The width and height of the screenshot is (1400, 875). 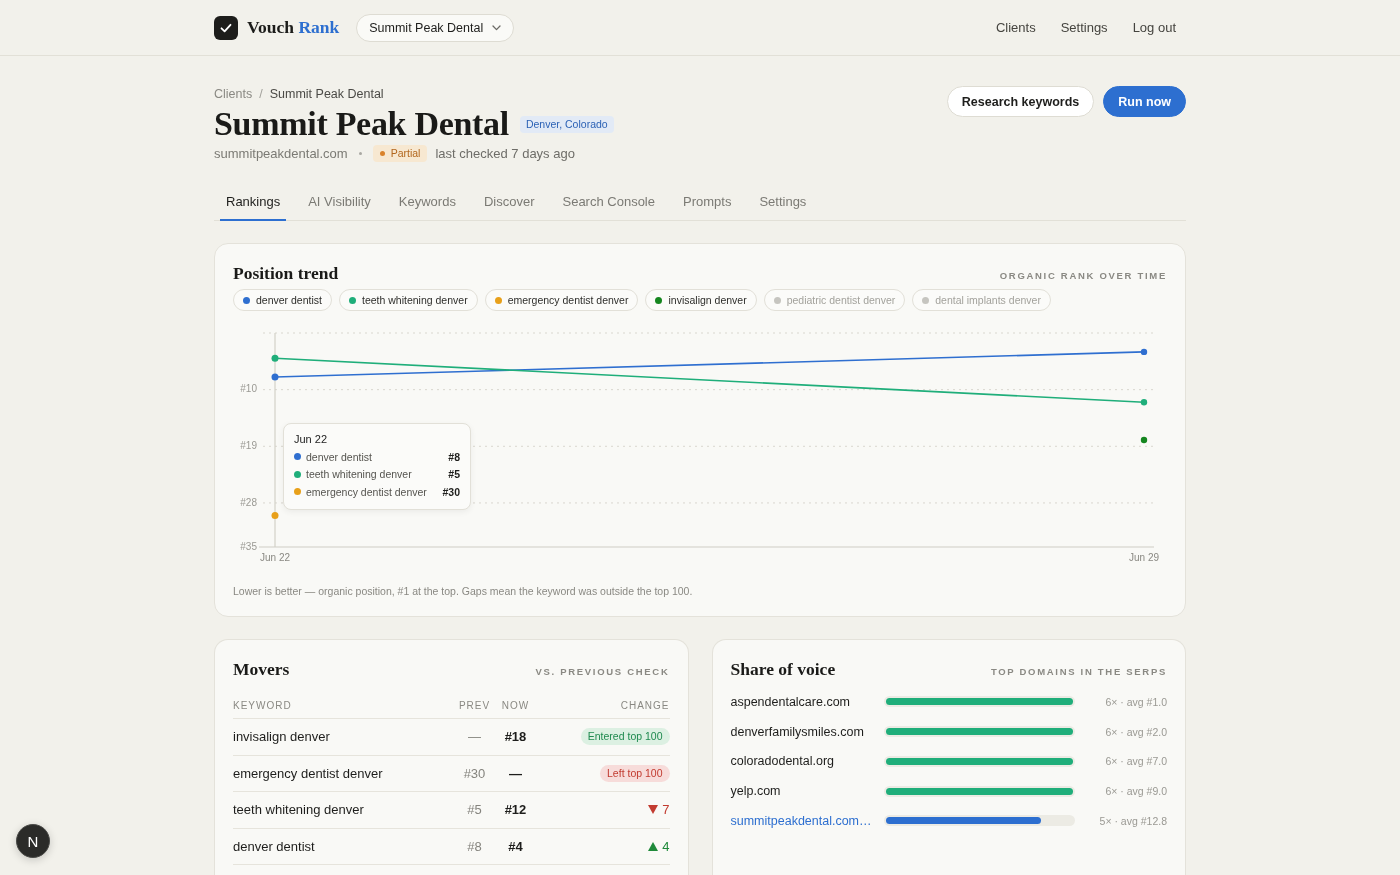 What do you see at coordinates (361, 124) in the screenshot?
I see `page-title: Summit Peak Dental` at bounding box center [361, 124].